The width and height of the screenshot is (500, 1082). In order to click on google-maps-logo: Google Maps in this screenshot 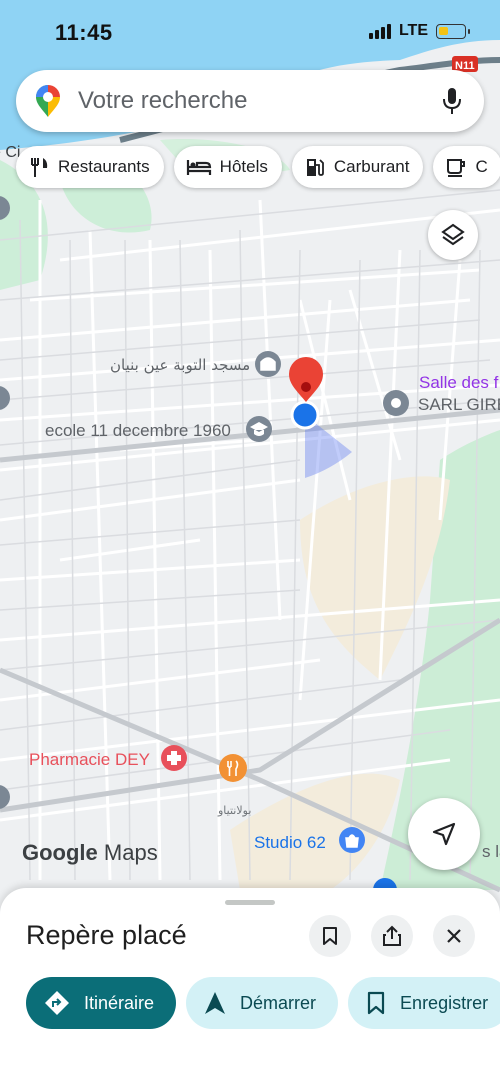, I will do `click(90, 853)`.